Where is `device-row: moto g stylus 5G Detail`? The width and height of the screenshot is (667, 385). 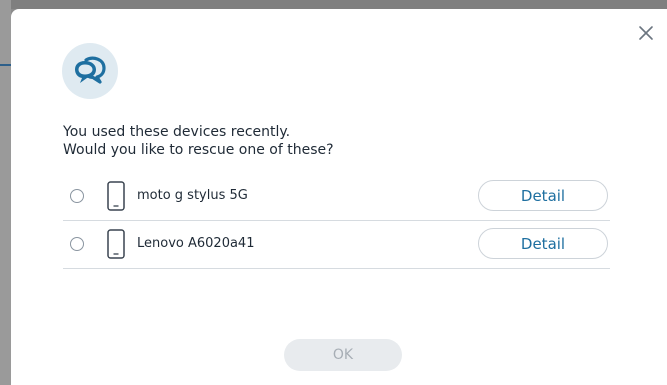
device-row: moto g stylus 5G Detail is located at coordinates (336, 197).